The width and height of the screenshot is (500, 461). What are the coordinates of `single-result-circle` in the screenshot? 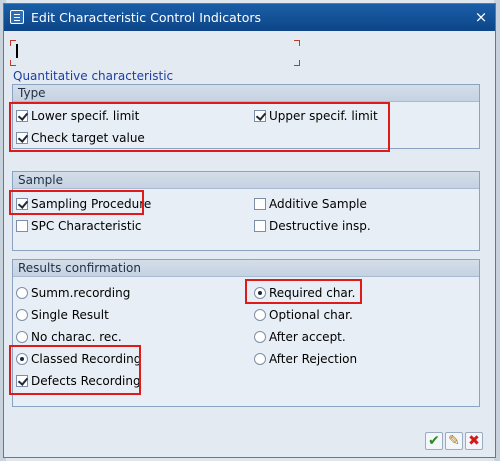 It's located at (22, 315).